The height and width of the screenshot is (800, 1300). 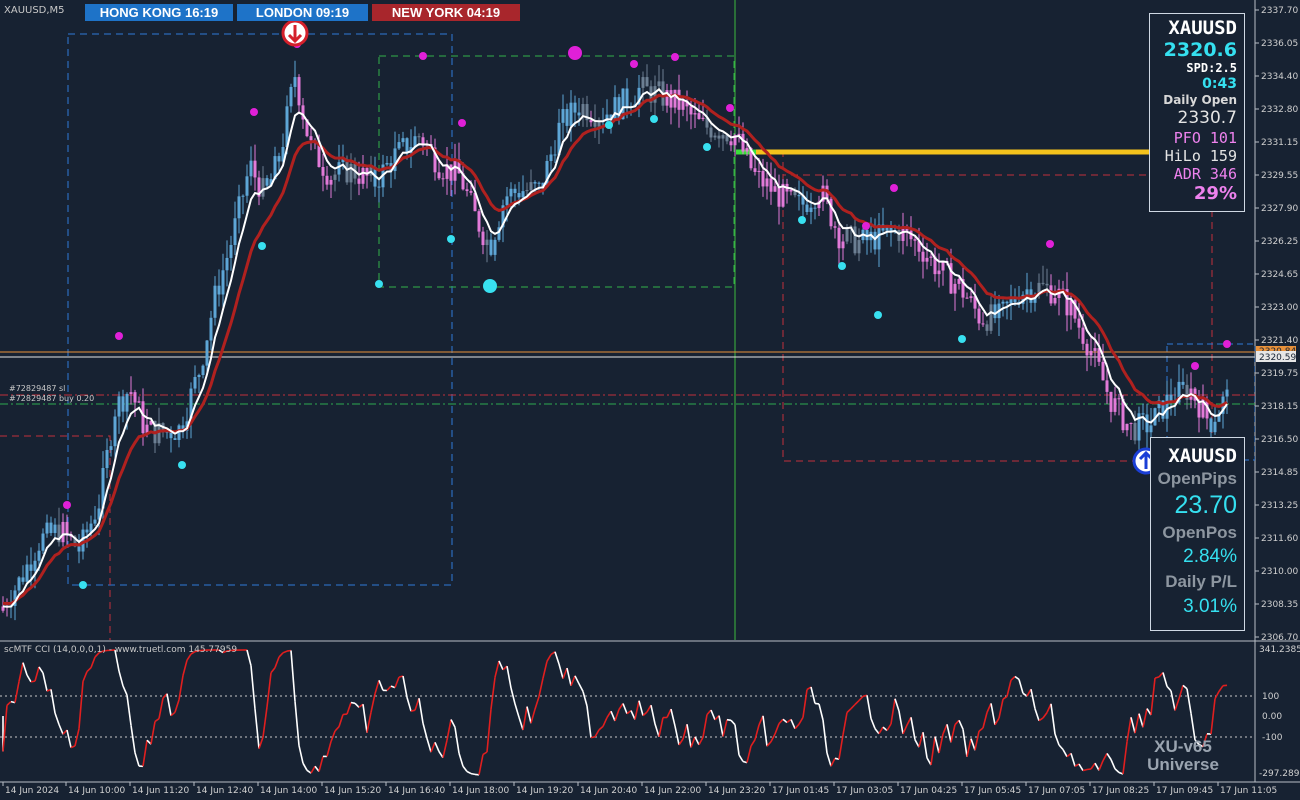 I want to click on time-tick-label: 14 Jun 22:00, so click(x=672, y=791).